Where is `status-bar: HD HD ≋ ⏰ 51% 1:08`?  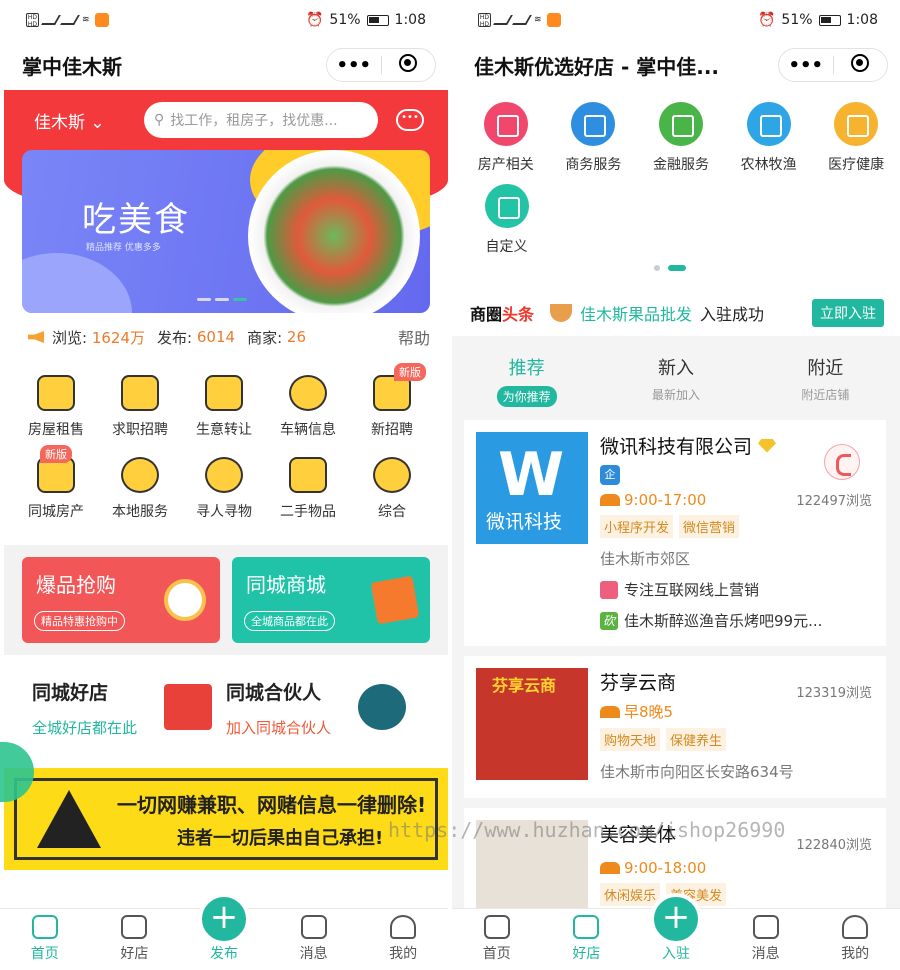
status-bar: HD HD ≋ ⏰ 51% 1:08 is located at coordinates (676, 20).